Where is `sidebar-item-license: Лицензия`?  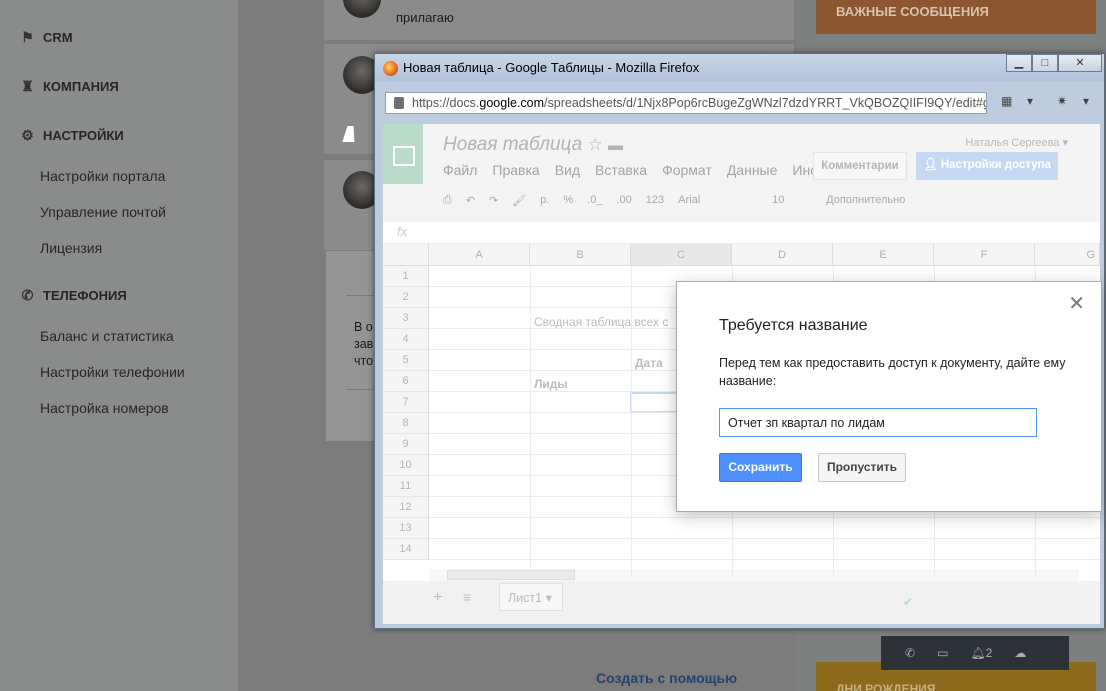
sidebar-item-license: Лицензия is located at coordinates (71, 248).